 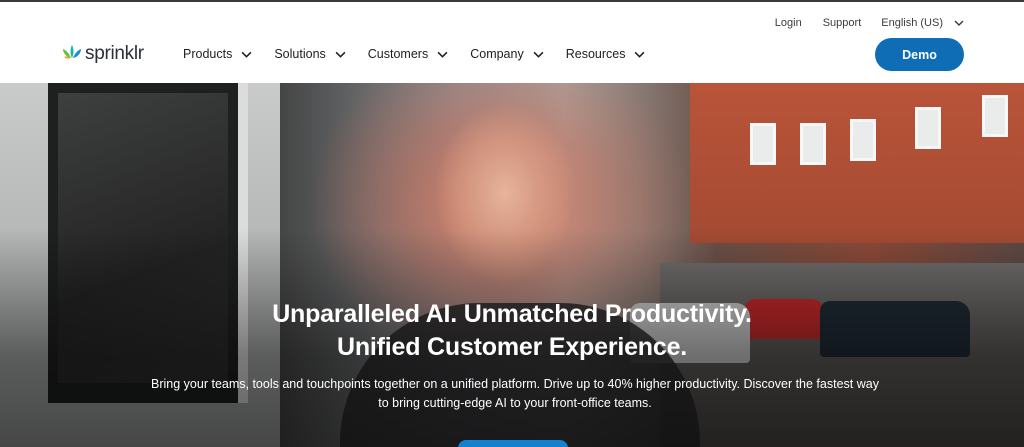 I want to click on nav-item-solutions: Solutions, so click(x=310, y=54).